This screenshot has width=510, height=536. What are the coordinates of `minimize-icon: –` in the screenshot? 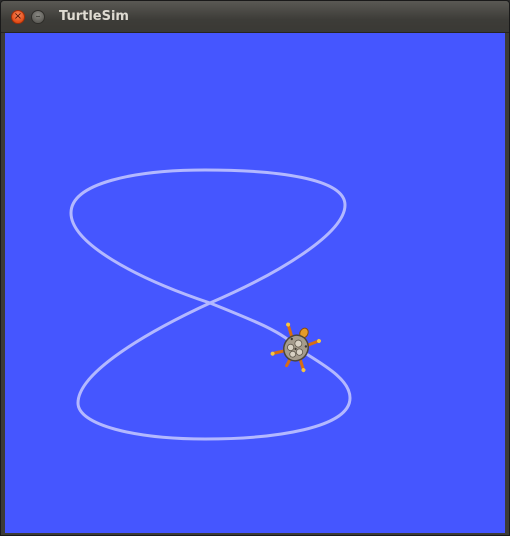 It's located at (38, 16).